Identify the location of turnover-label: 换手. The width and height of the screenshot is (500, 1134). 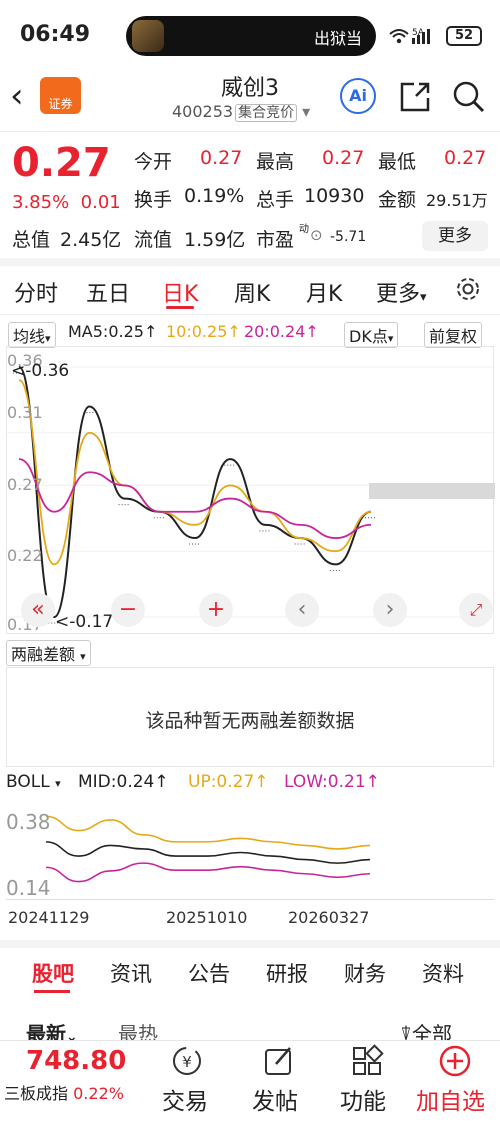
(153, 200).